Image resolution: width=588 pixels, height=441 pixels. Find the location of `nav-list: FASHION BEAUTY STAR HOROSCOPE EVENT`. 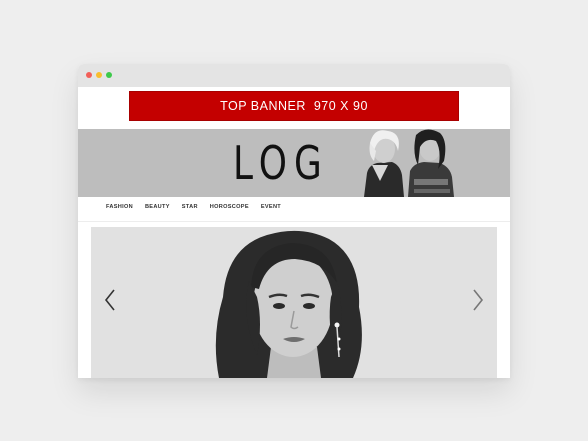

nav-list: FASHION BEAUTY STAR HOROSCOPE EVENT is located at coordinates (193, 207).